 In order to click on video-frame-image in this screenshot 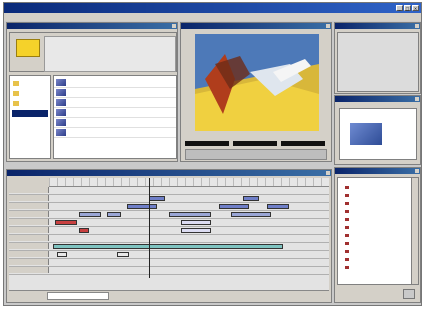, I will do `click(257, 82)`.